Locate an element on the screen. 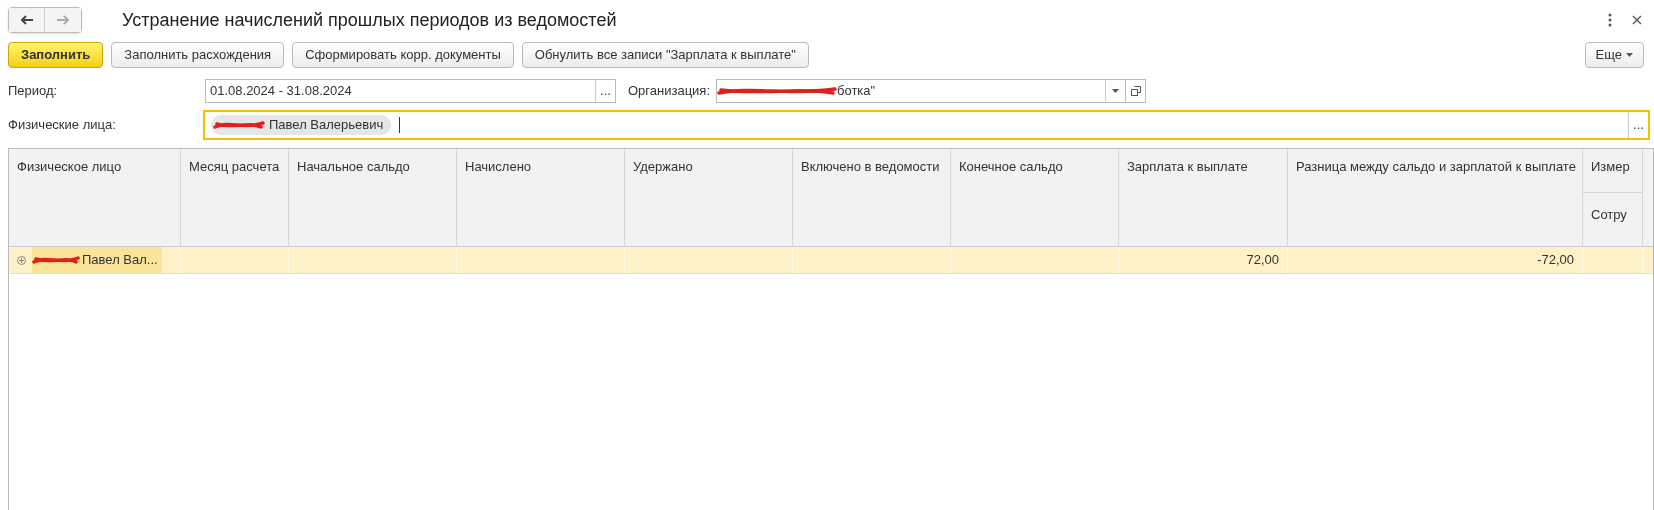 The width and height of the screenshot is (1654, 510). back-button is located at coordinates (27, 20).